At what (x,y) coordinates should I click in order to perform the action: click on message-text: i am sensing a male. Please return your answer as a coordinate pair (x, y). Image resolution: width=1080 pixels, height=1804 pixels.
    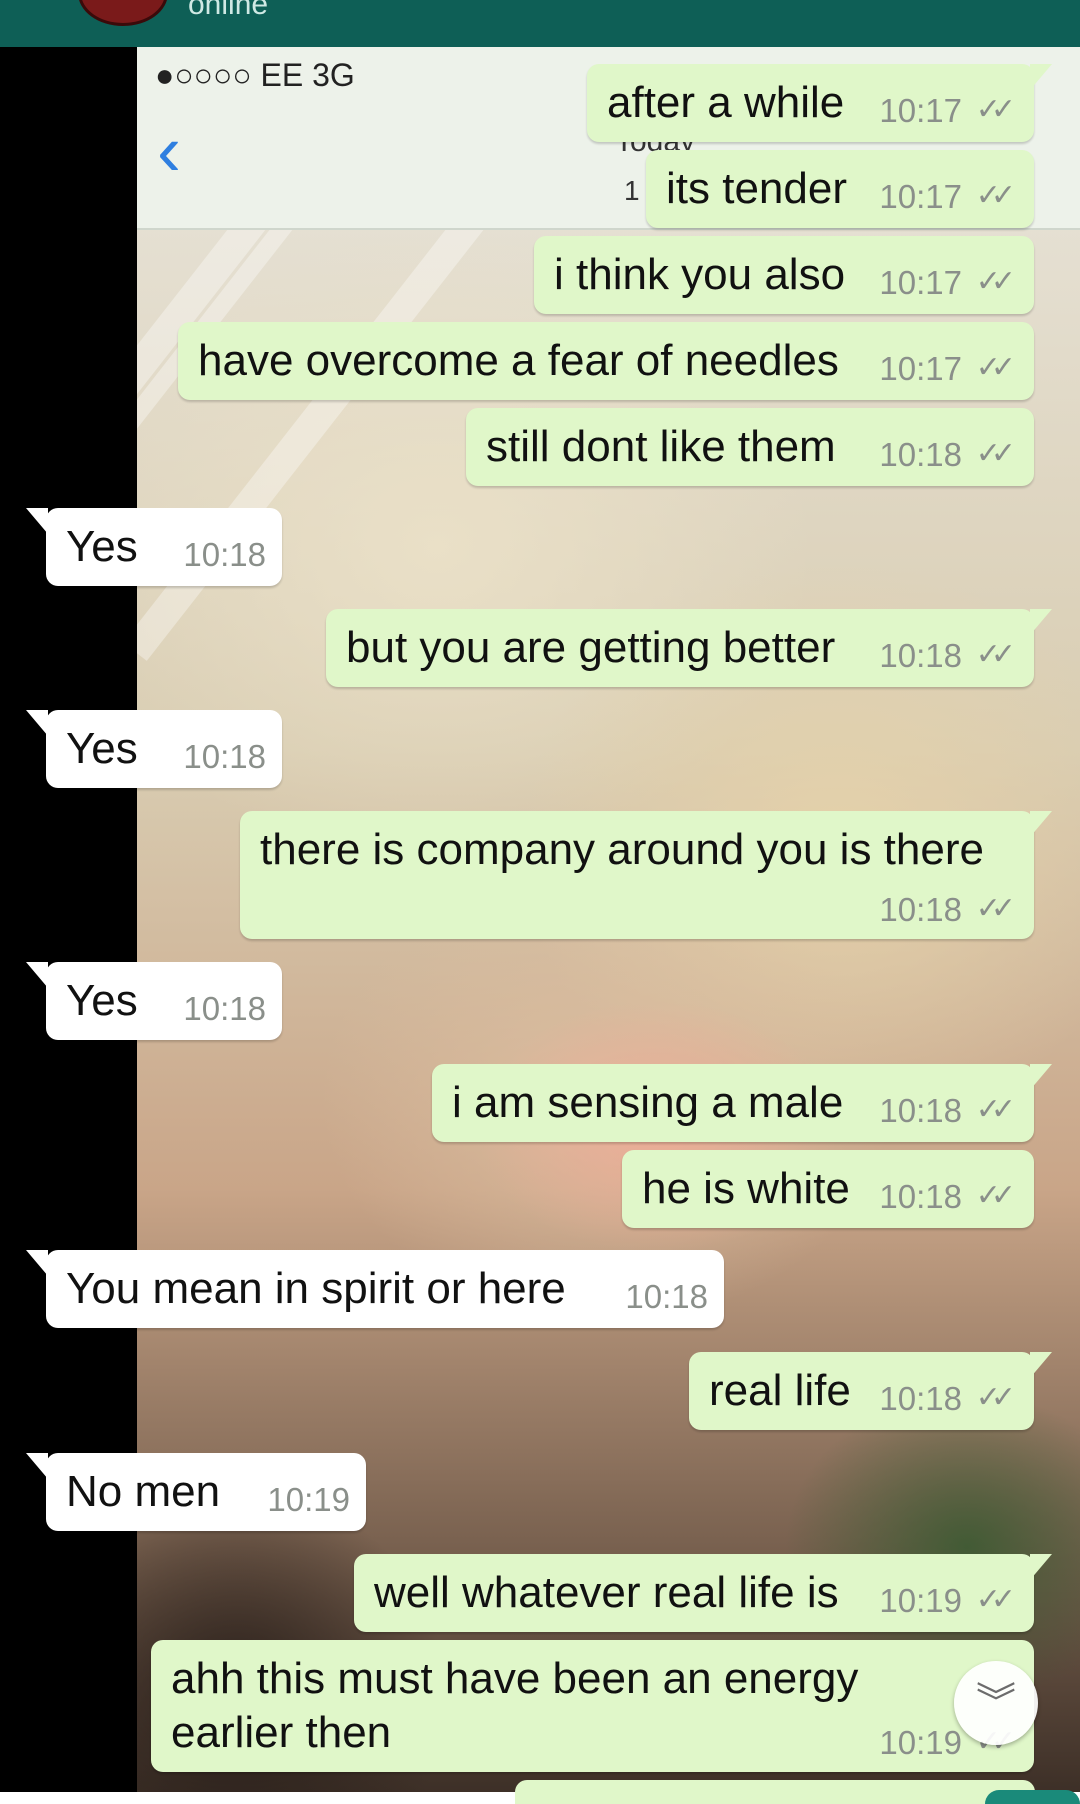
    Looking at the image, I should click on (648, 1102).